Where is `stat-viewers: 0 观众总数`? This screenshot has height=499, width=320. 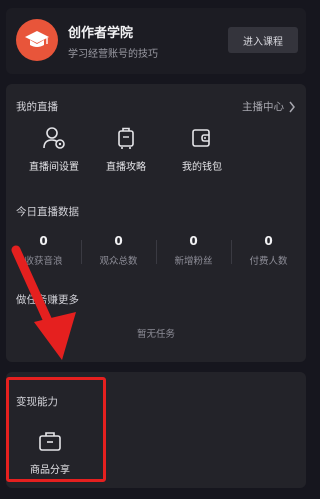 stat-viewers: 0 观众总数 is located at coordinates (118, 252).